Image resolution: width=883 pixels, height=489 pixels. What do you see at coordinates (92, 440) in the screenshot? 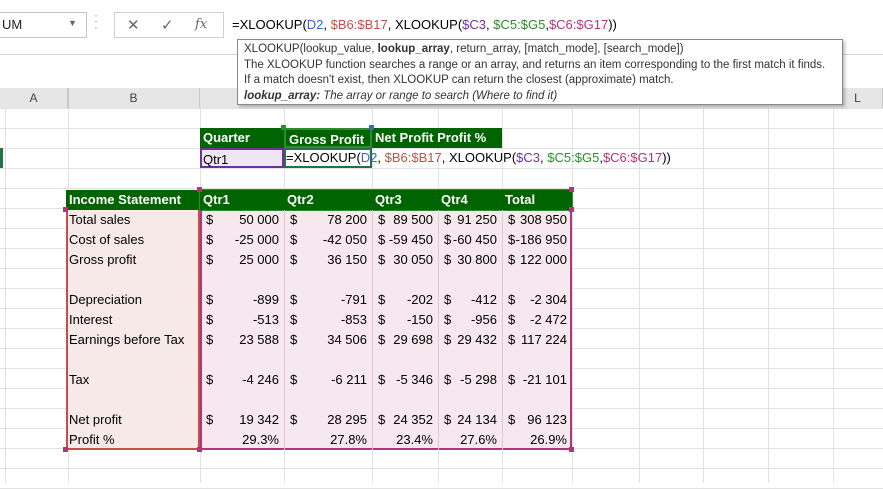
I see `row-label: Profit %` at bounding box center [92, 440].